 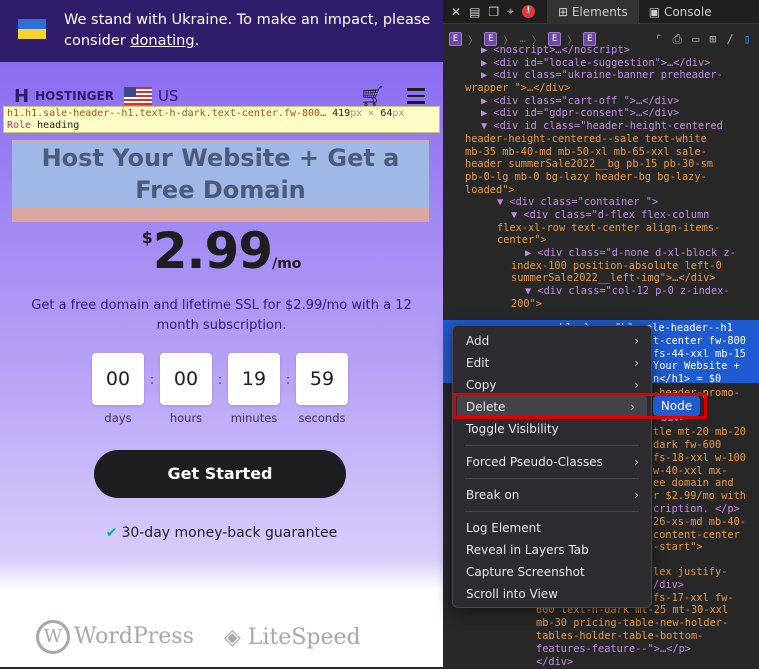 I want to click on menu-item-log-element: Log Element, so click(x=552, y=528).